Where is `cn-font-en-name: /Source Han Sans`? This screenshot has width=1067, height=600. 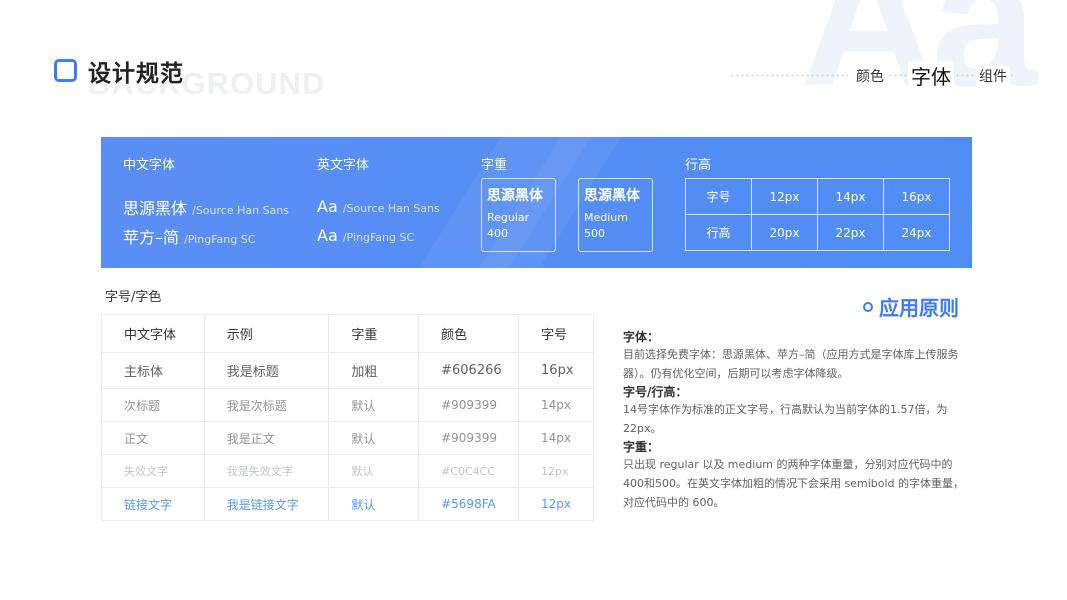 cn-font-en-name: /Source Han Sans is located at coordinates (240, 210).